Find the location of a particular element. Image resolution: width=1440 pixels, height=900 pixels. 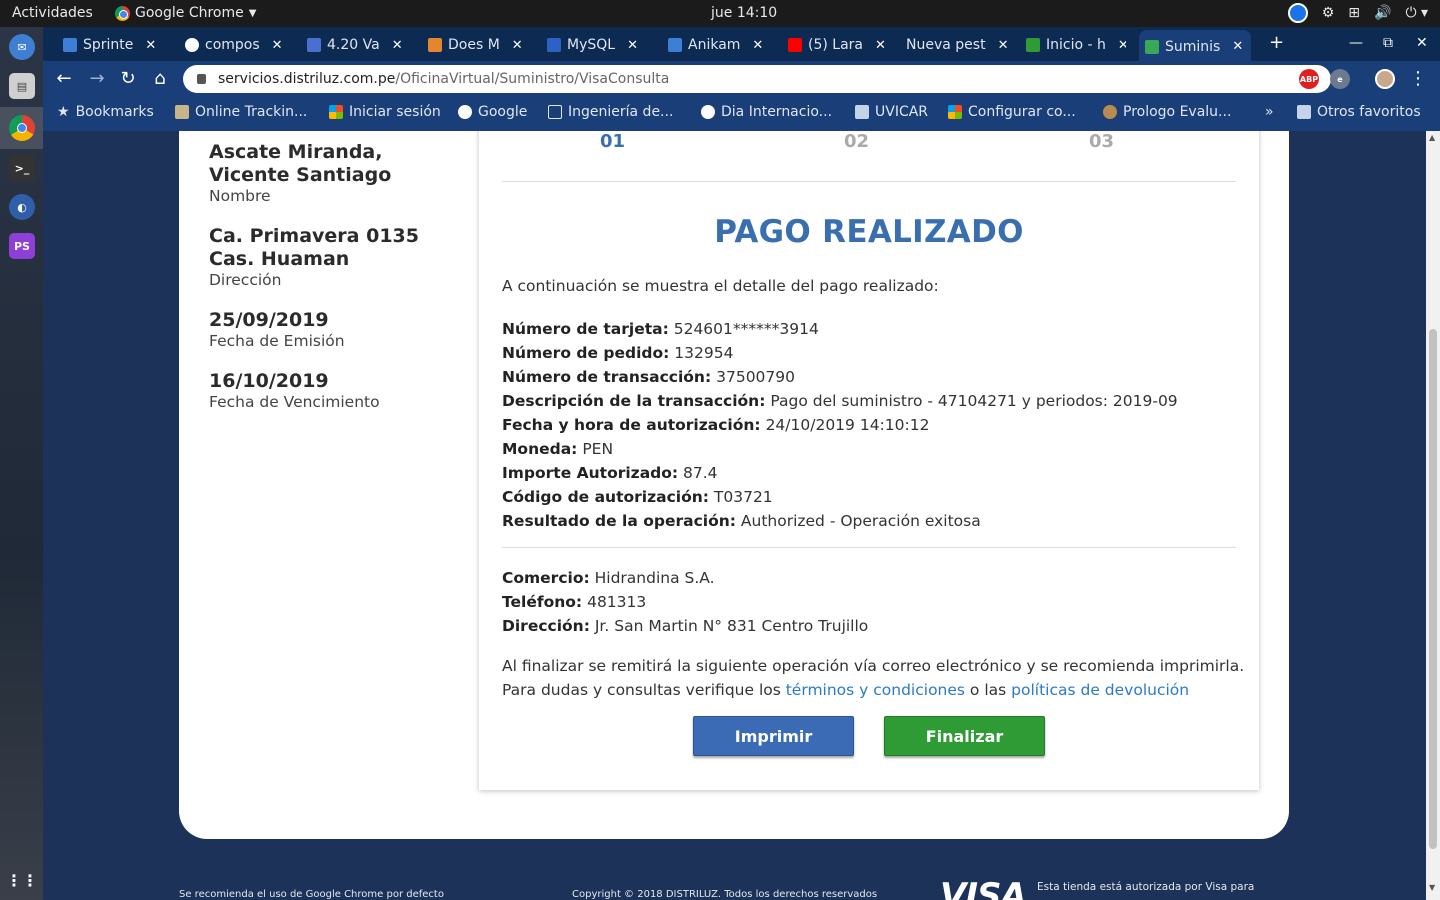

tab: Sprinte ✕ is located at coordinates (113, 45).